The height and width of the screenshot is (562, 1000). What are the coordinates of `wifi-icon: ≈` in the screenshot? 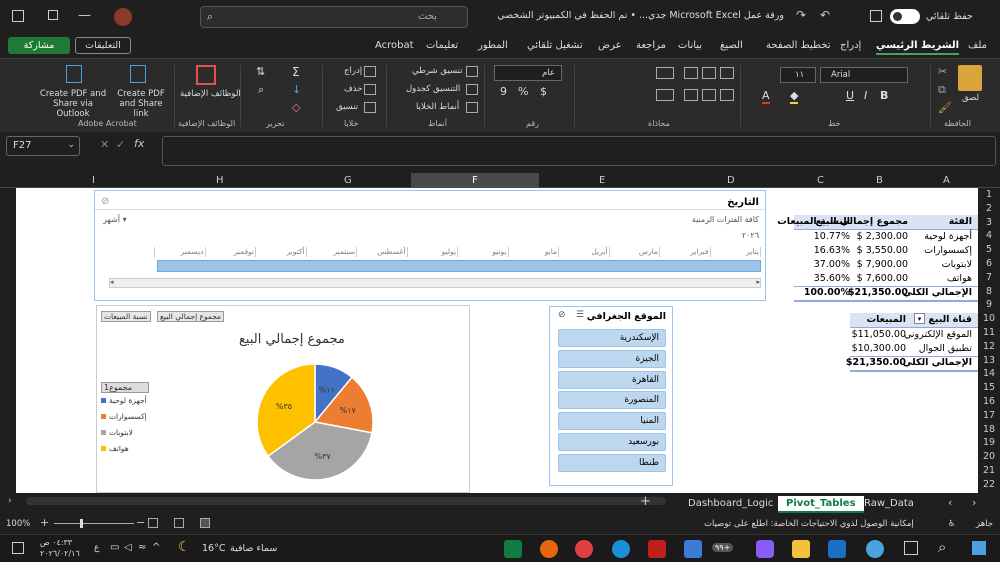 It's located at (142, 547).